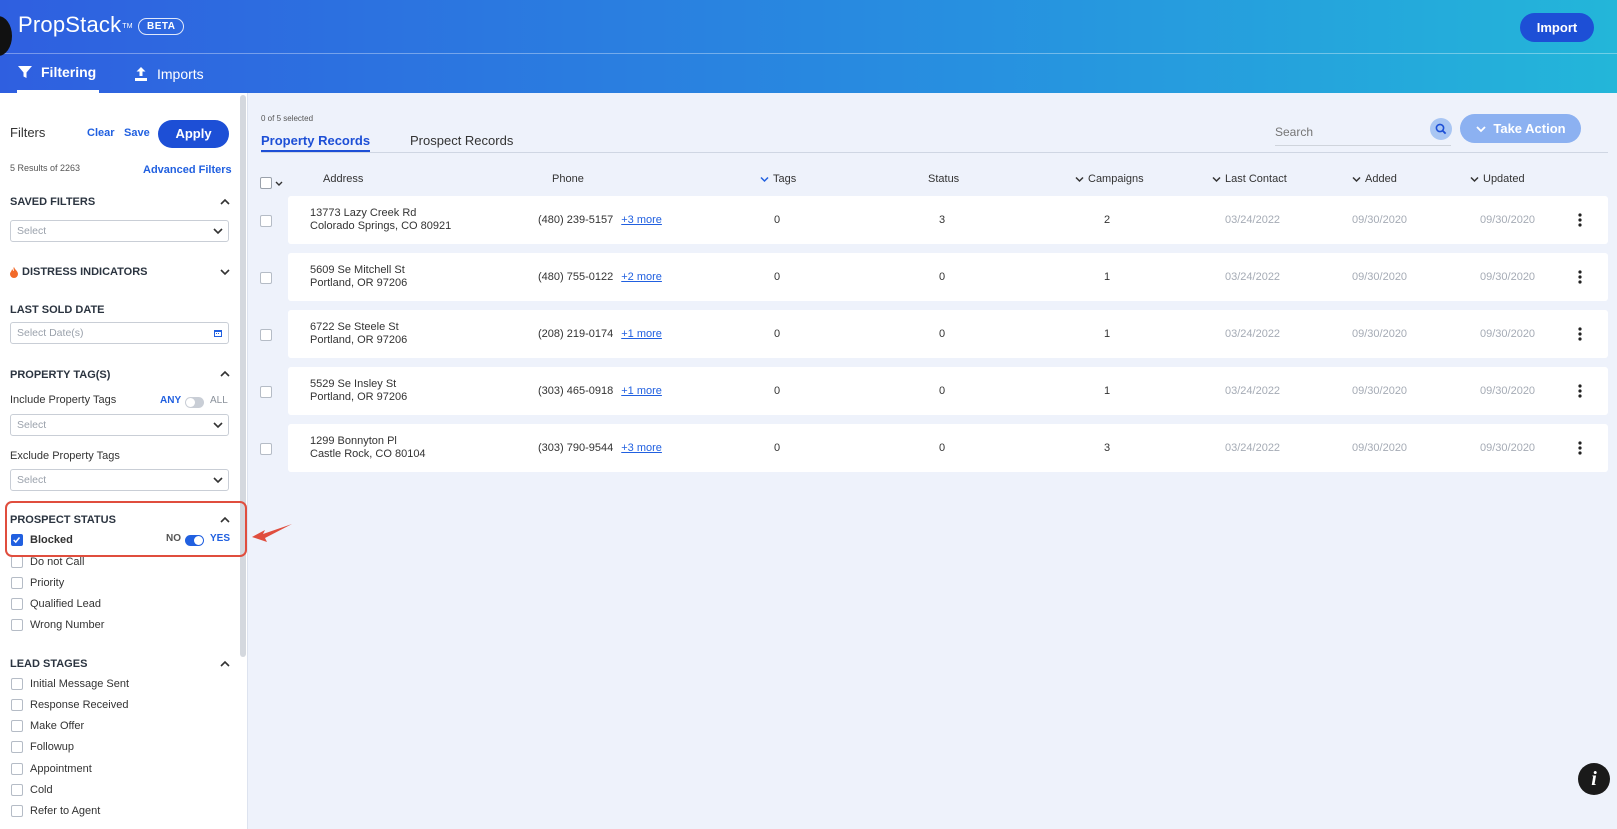  What do you see at coordinates (56, 604) in the screenshot?
I see `prospect-status-qualified-lead: Qualified Lead` at bounding box center [56, 604].